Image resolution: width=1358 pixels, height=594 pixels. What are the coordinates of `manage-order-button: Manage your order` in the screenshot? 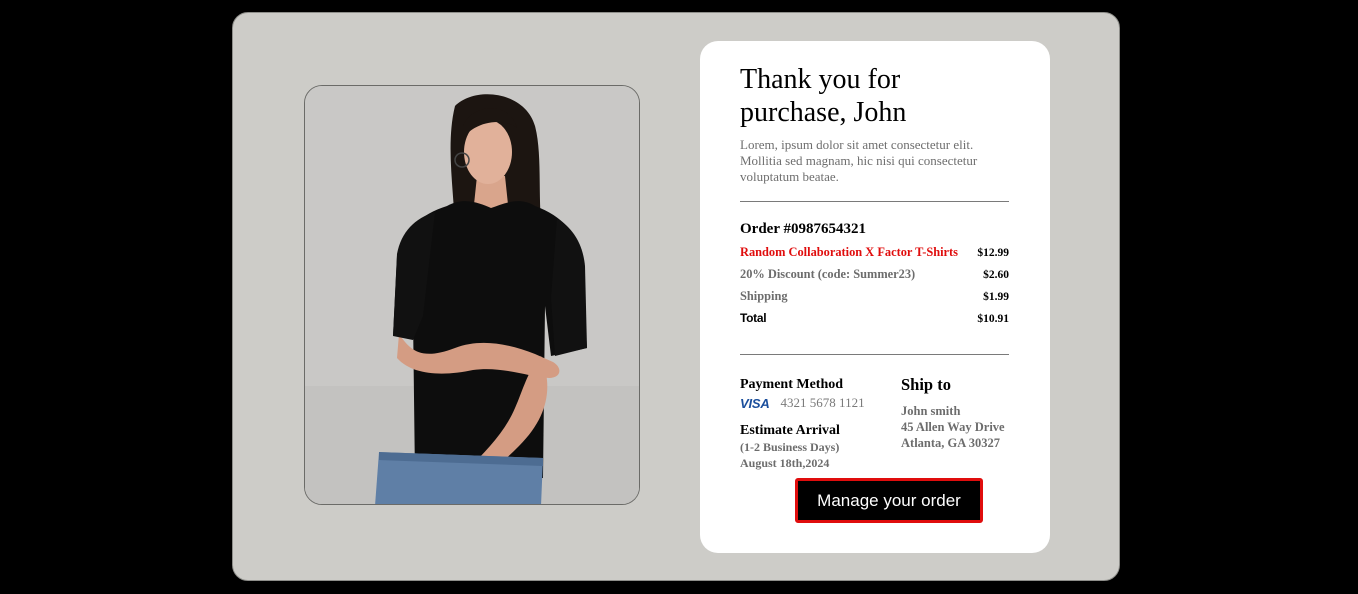 It's located at (889, 500).